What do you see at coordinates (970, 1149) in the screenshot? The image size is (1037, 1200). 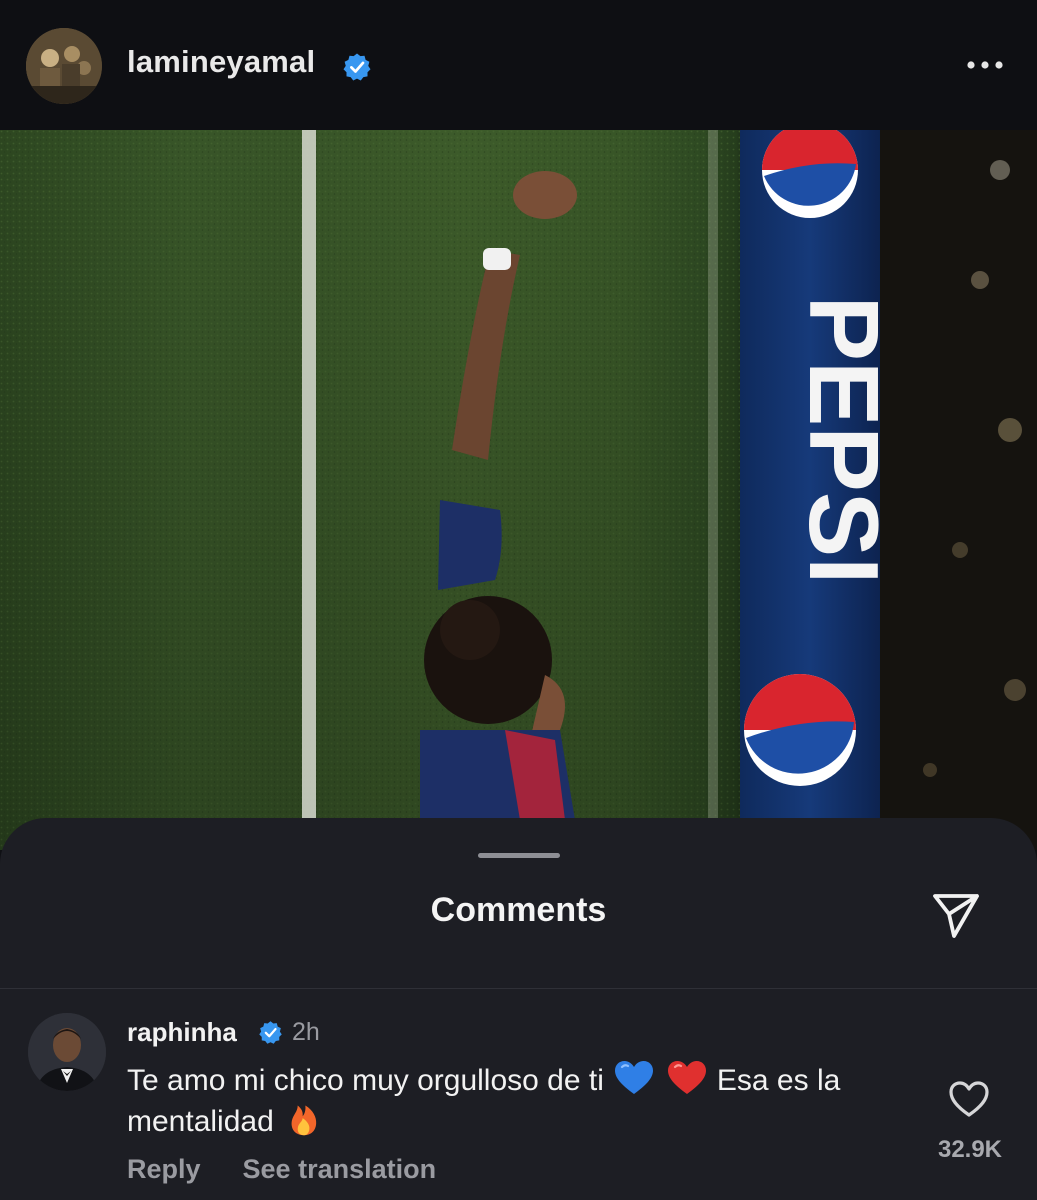 I see `like-count: 32.9K` at bounding box center [970, 1149].